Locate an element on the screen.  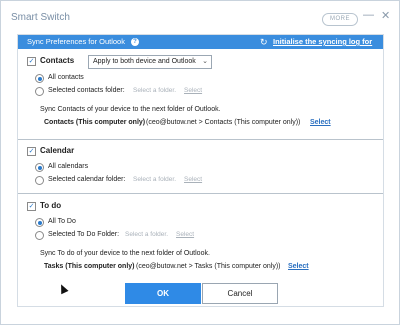
contacts-select-link: Select is located at coordinates (193, 90).